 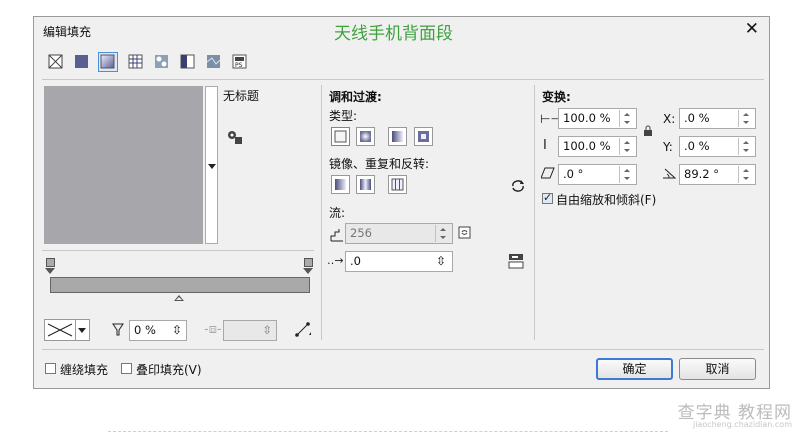 What do you see at coordinates (239, 65) in the screenshot?
I see `svg-text: PS` at bounding box center [239, 65].